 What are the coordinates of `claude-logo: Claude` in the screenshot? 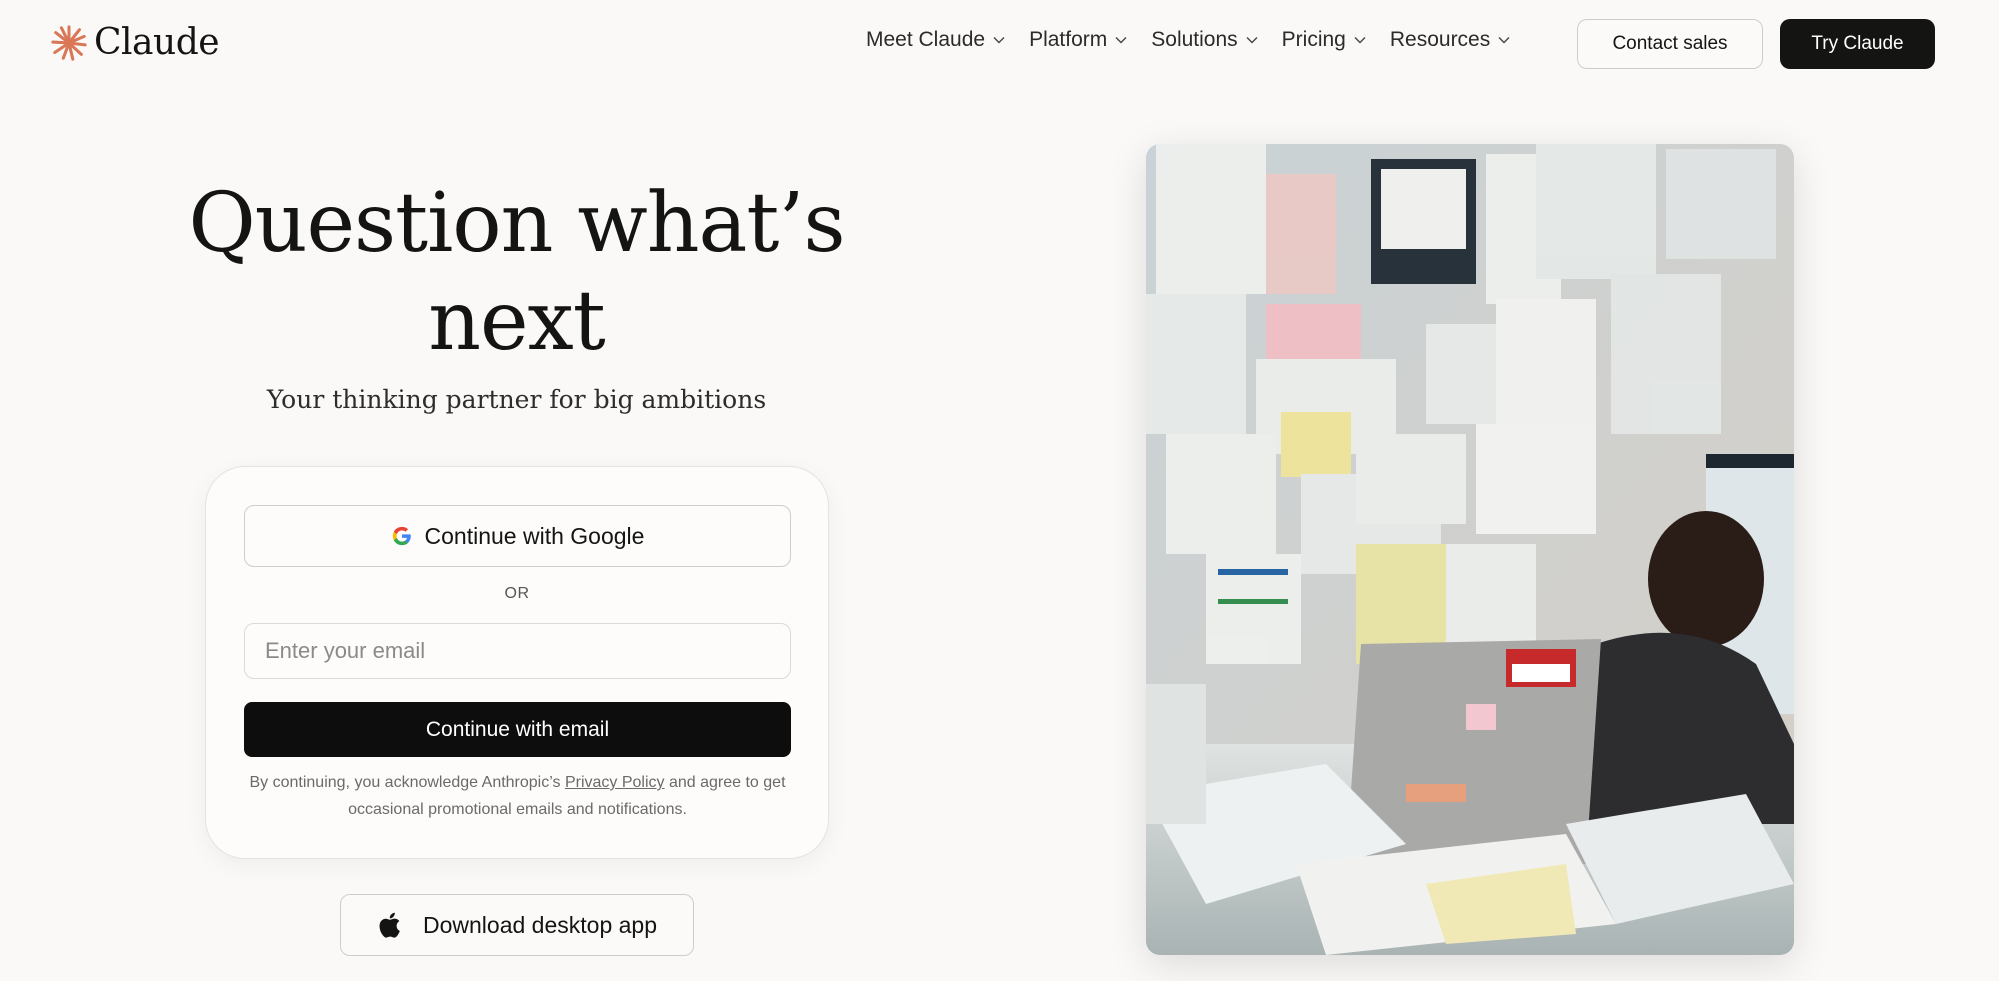 It's located at (135, 42).